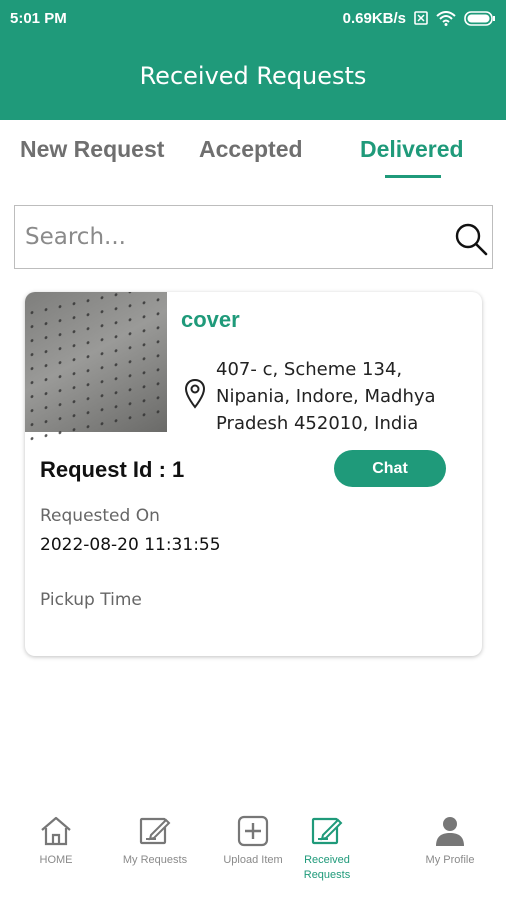 The image size is (506, 900). What do you see at coordinates (450, 860) in the screenshot?
I see `nav-label: My Profile` at bounding box center [450, 860].